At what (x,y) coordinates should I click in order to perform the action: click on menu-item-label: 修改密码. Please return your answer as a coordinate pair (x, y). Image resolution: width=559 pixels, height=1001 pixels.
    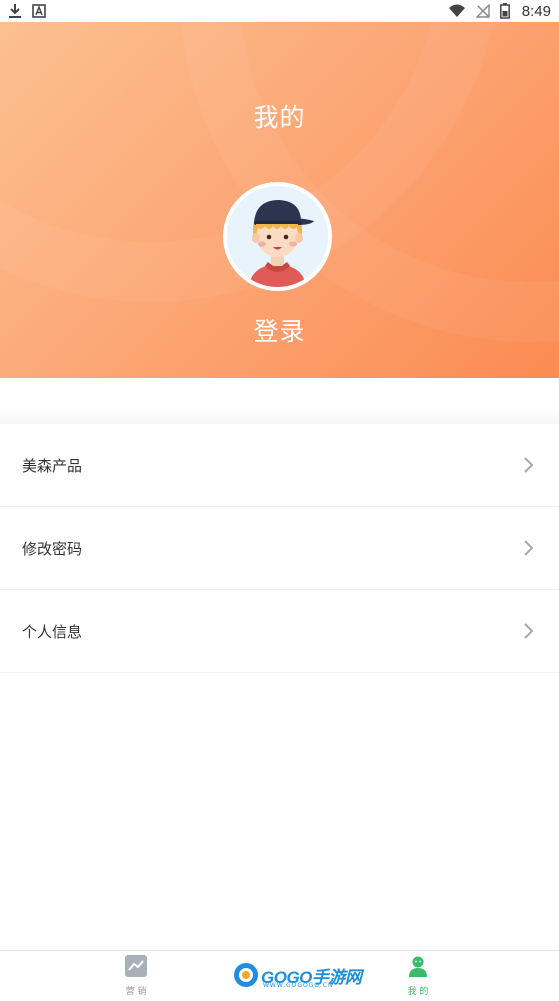
    Looking at the image, I should click on (52, 548).